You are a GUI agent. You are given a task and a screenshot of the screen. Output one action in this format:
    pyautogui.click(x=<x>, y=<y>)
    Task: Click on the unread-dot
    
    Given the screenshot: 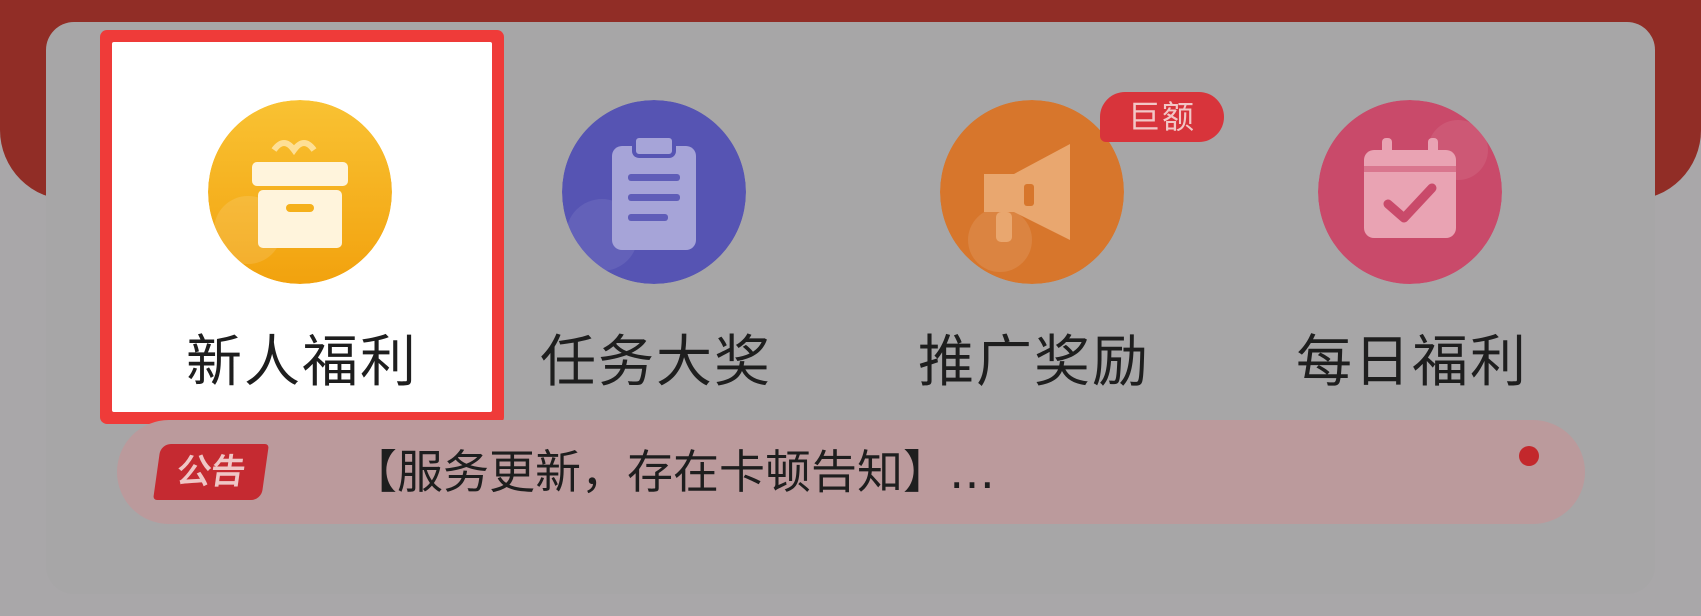 What is the action you would take?
    pyautogui.click(x=1529, y=456)
    